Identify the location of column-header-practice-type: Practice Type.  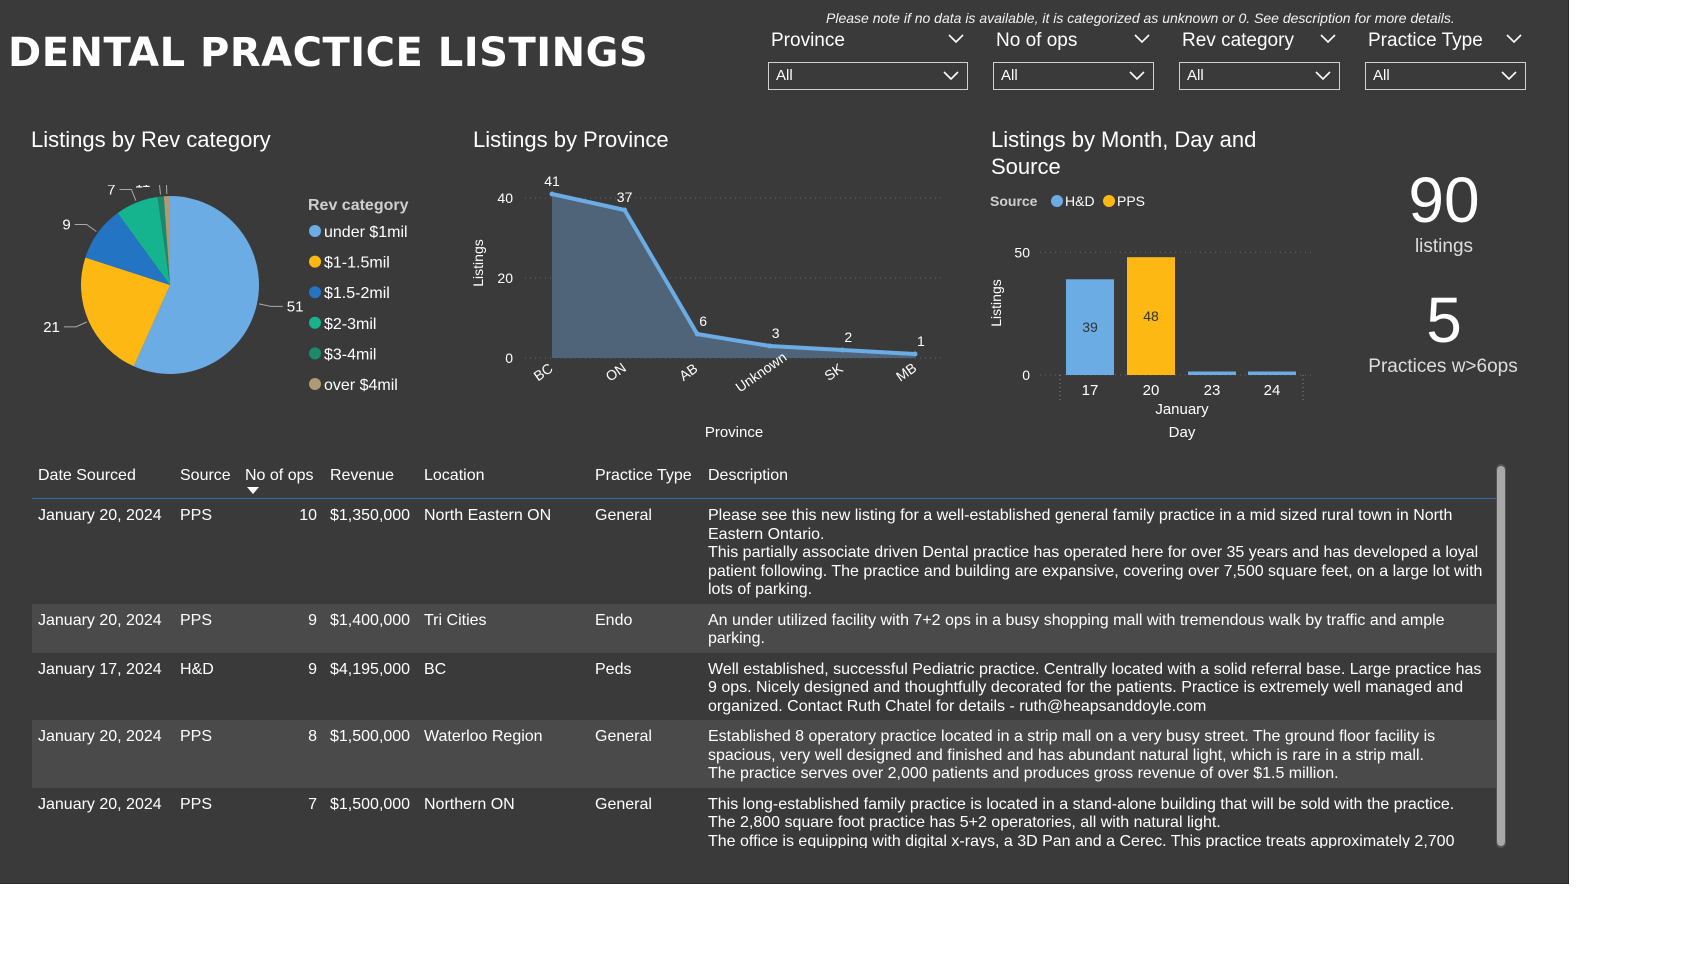
(643, 476).